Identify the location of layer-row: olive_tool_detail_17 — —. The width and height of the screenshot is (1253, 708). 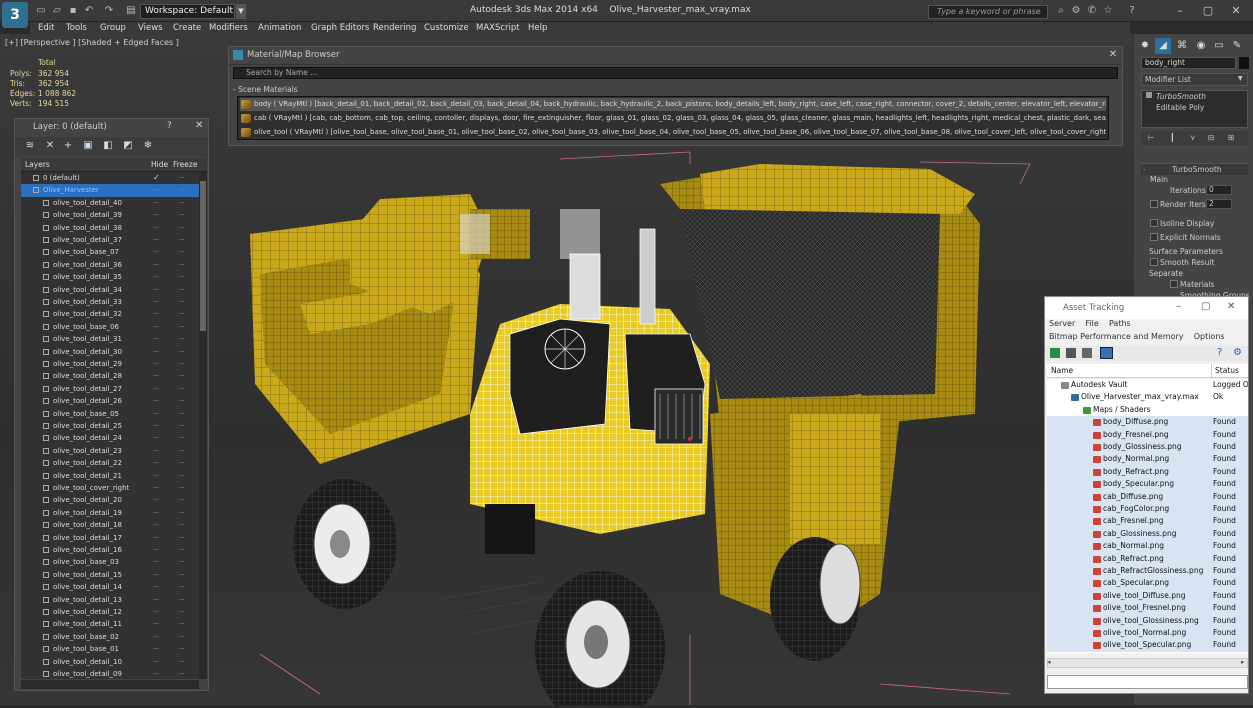
(110, 538).